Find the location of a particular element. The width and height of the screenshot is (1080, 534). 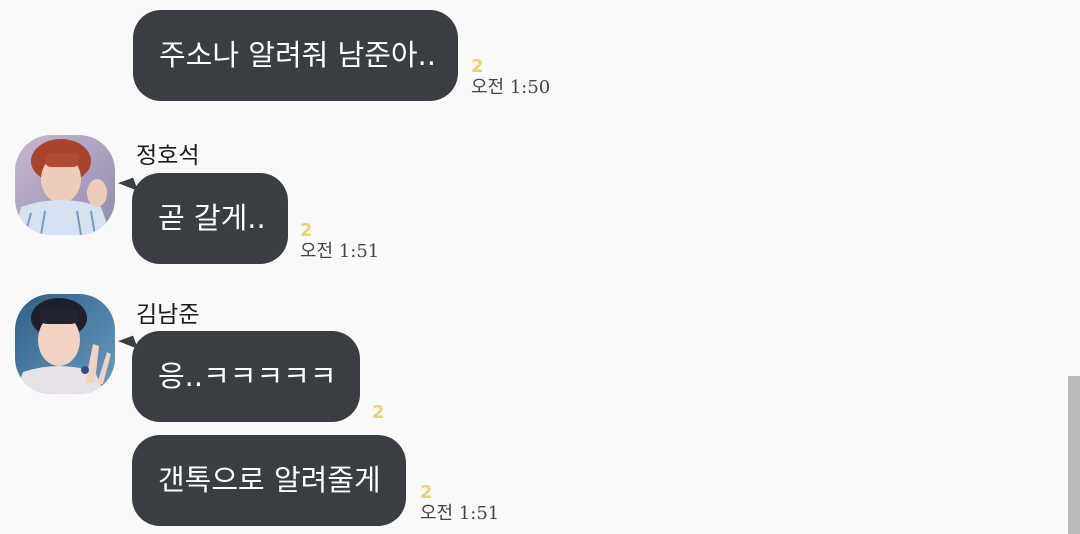

message-bubble: 갠톡으로 알려줄게 is located at coordinates (269, 480).